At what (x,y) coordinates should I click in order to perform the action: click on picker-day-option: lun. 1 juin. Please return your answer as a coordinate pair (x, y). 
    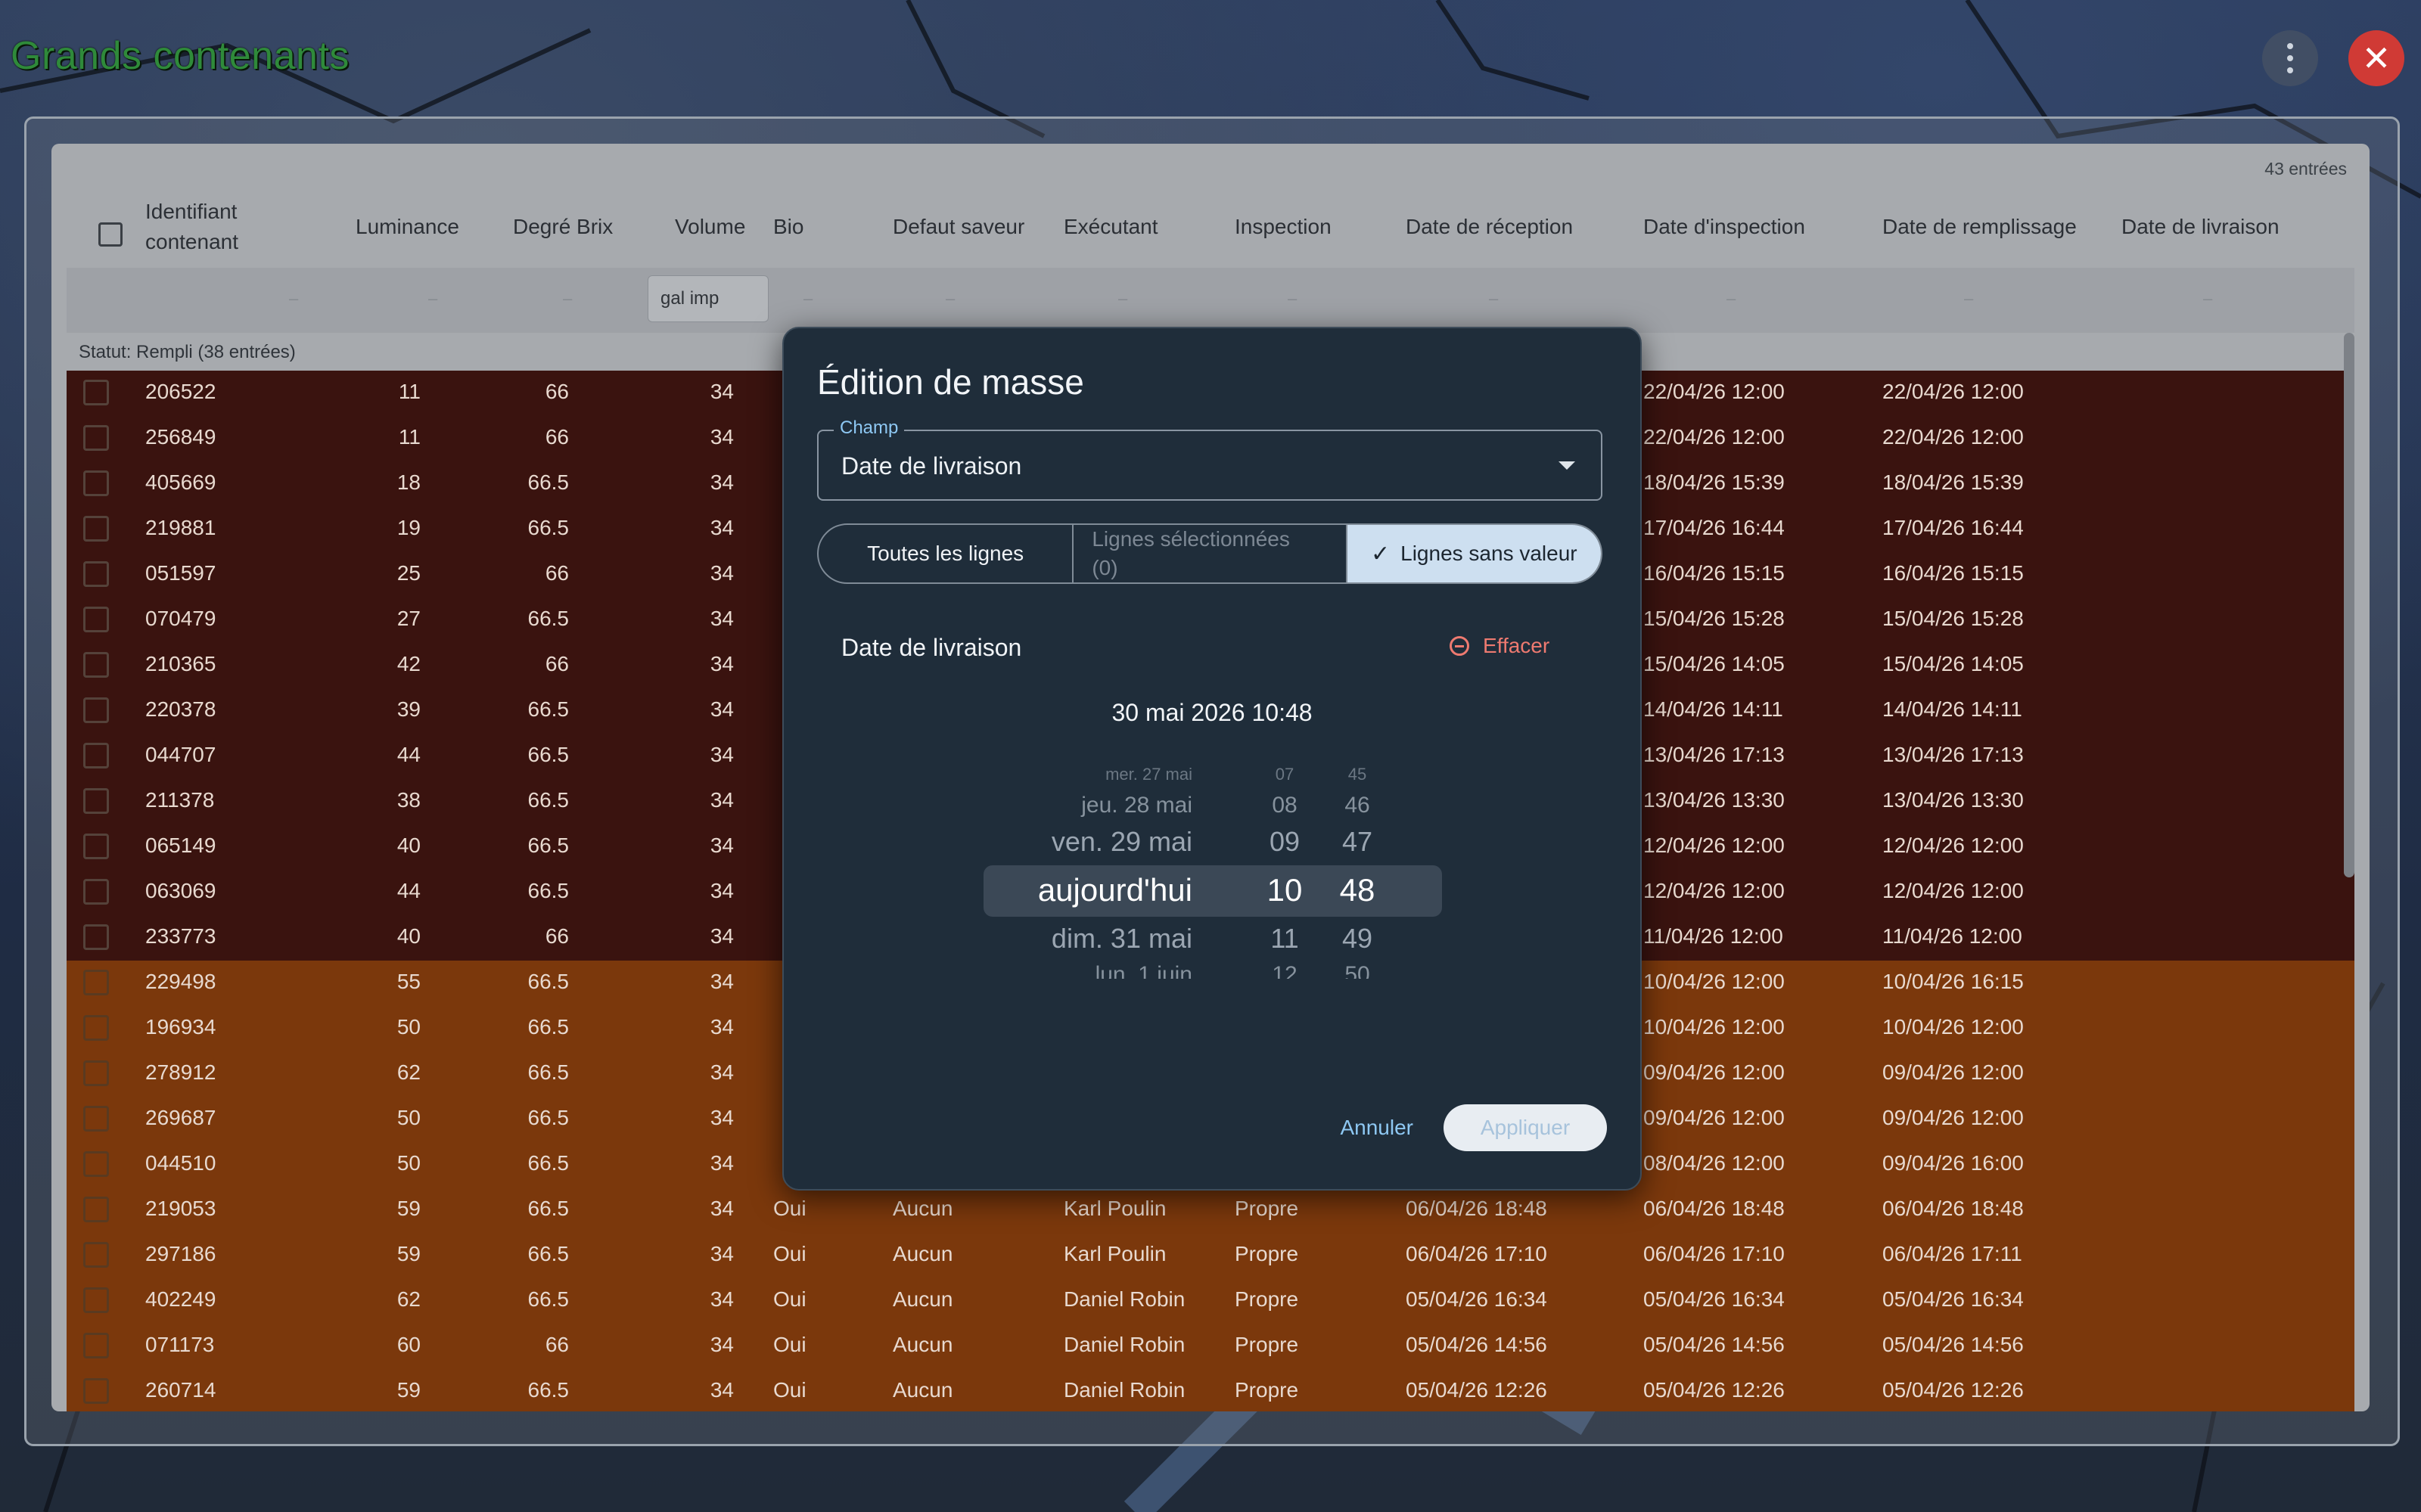
    Looking at the image, I should click on (1144, 970).